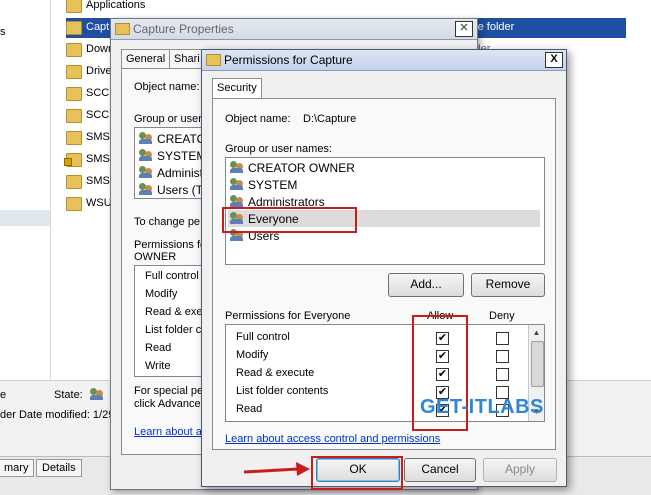 The image size is (651, 495). Describe the element at coordinates (174, 312) in the screenshot. I see `permission-name: Read & exe` at that location.